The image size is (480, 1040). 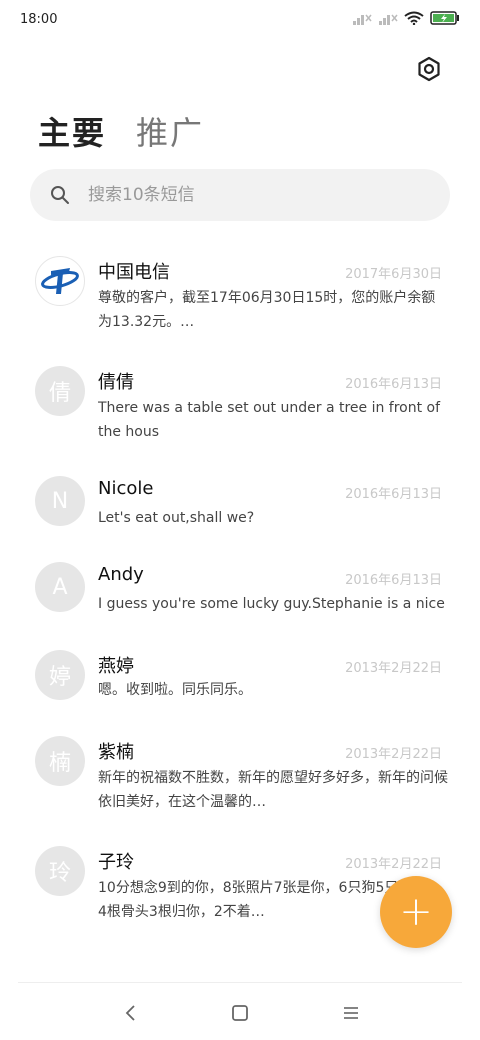 I want to click on search-input, so click(x=238, y=195).